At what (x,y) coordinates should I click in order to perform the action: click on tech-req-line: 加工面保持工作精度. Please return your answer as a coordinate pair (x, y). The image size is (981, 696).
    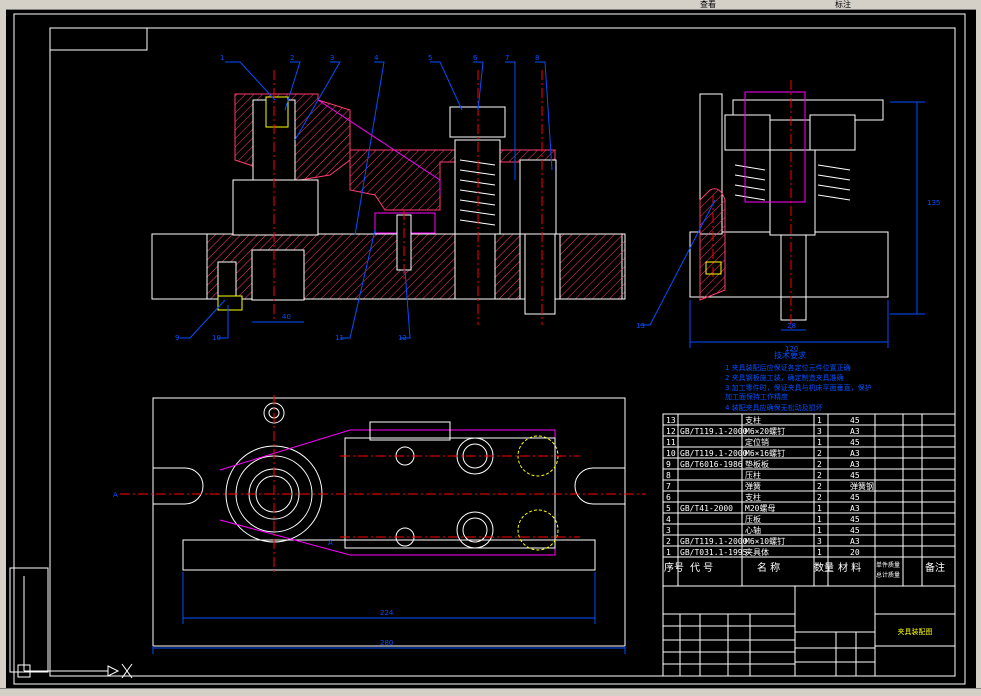
    Looking at the image, I should click on (756, 396).